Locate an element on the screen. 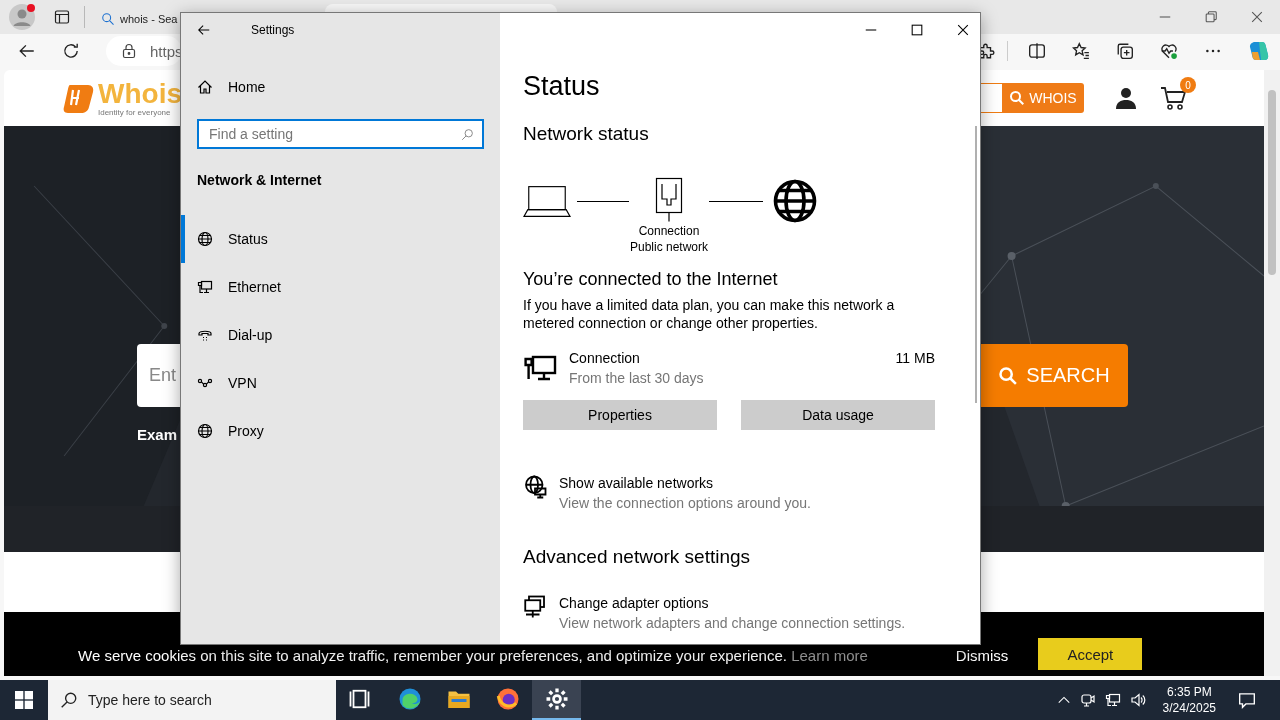  nav-item: Dial-up is located at coordinates (340, 335).